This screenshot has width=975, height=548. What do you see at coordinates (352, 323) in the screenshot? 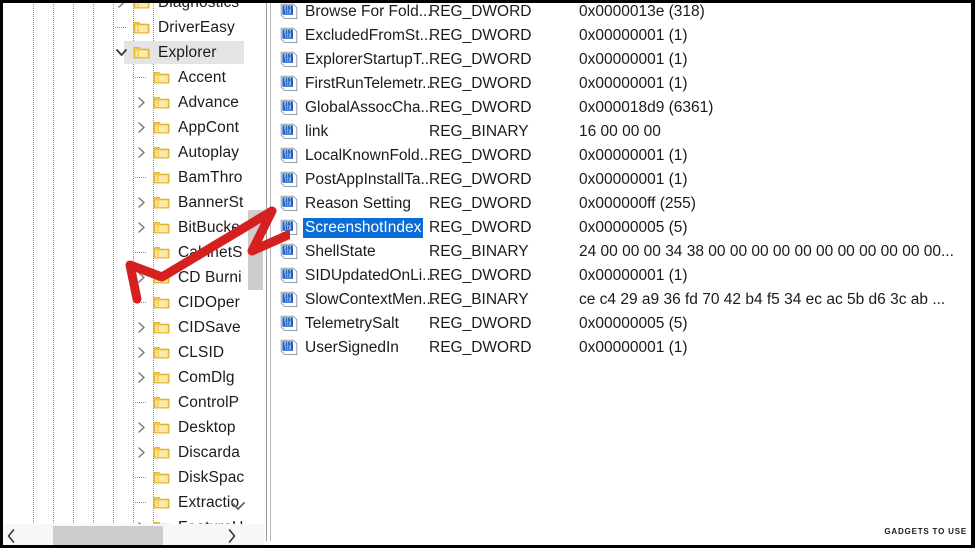
I see `value-name-cell: TelemetrySalt` at bounding box center [352, 323].